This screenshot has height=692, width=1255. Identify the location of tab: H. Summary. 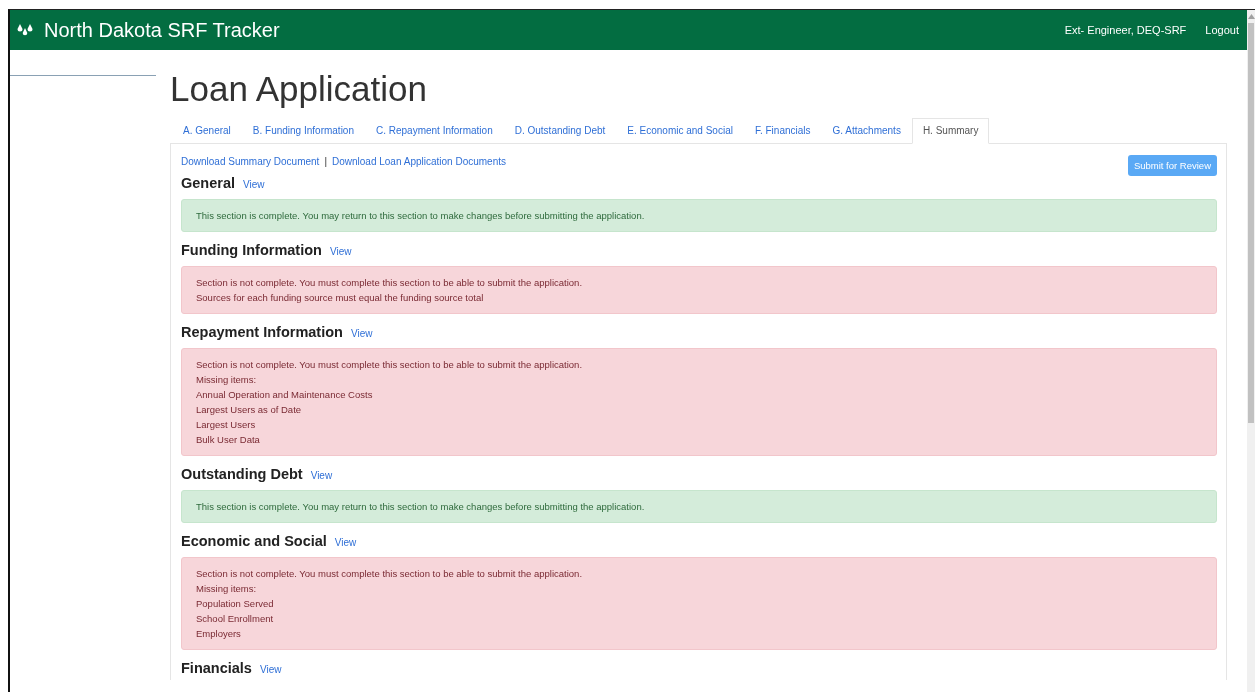
(950, 131).